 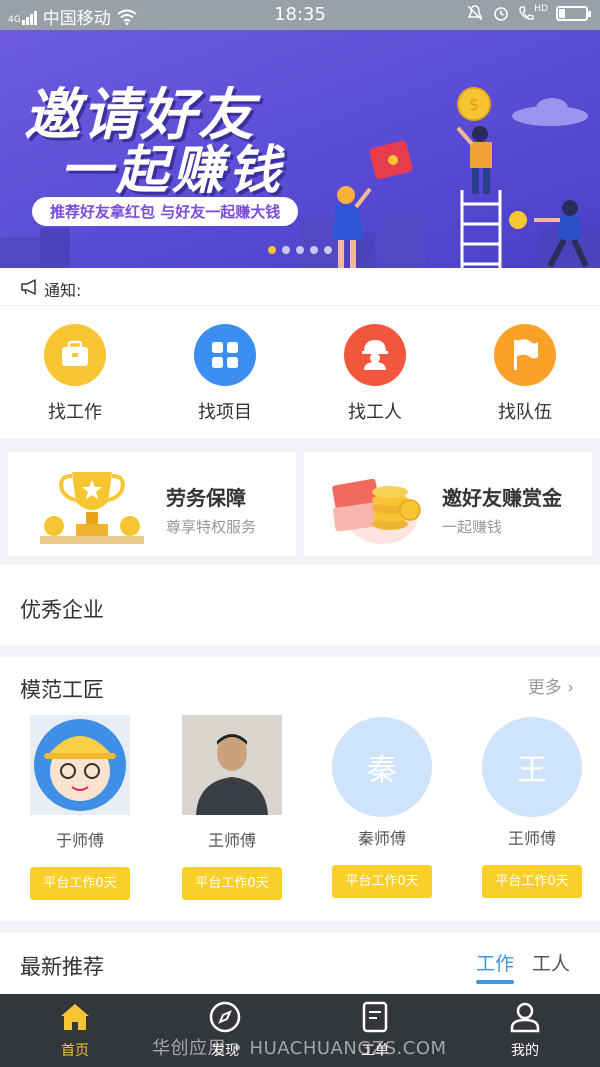 I want to click on small-coin-icon, so click(x=518, y=220).